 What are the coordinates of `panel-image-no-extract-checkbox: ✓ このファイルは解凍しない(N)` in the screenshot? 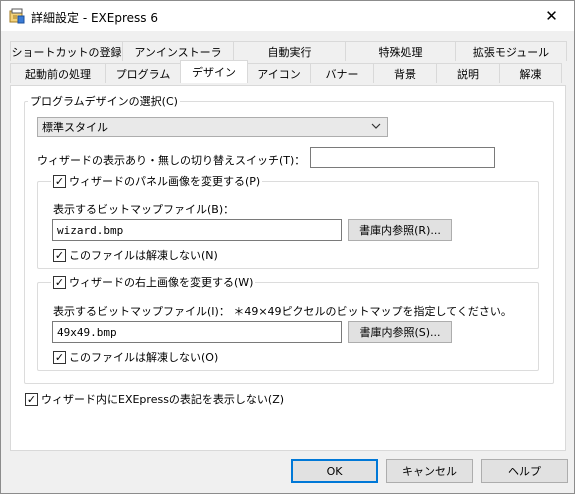 It's located at (135, 255).